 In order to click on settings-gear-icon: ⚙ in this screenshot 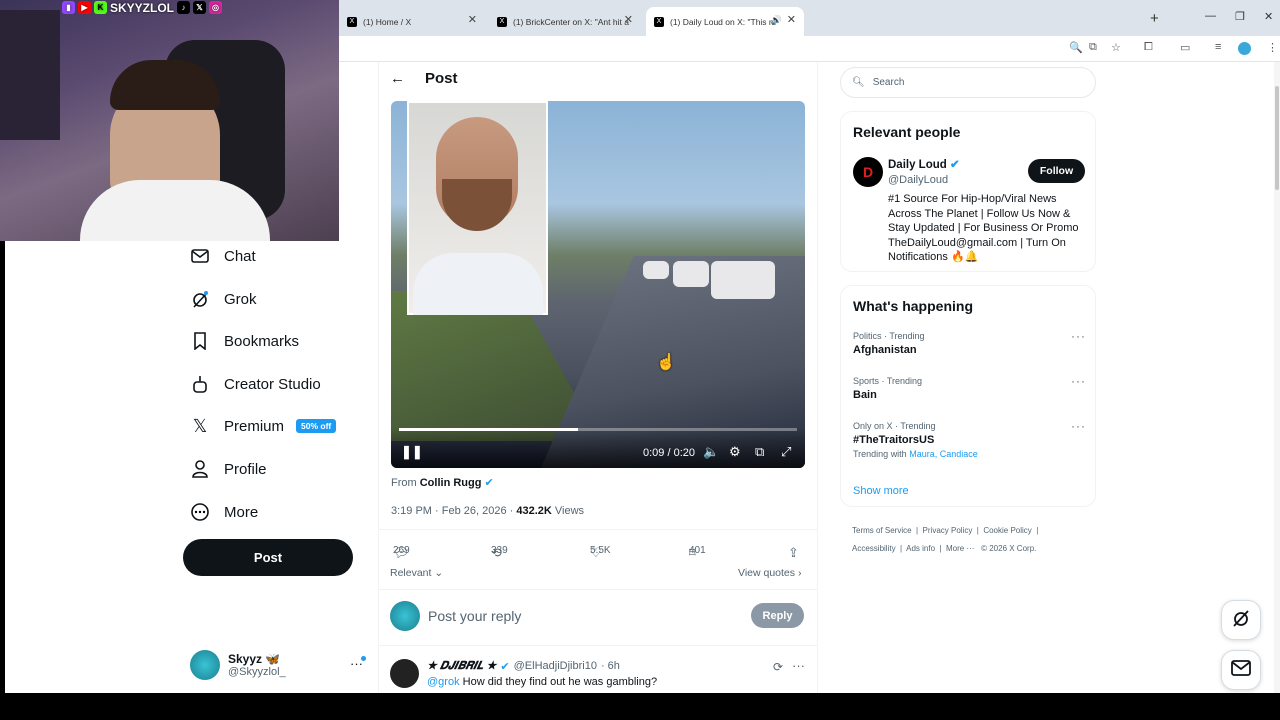, I will do `click(735, 452)`.